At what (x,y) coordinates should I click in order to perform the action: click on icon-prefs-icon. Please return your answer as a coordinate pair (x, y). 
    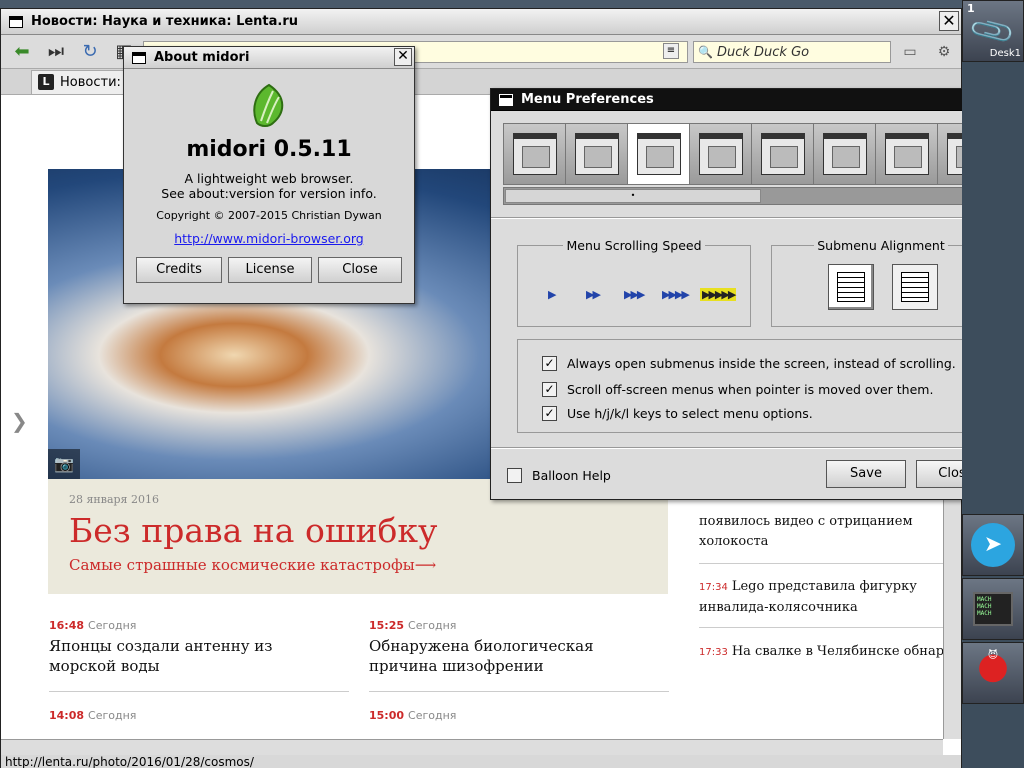
    Looking at the image, I should click on (721, 154).